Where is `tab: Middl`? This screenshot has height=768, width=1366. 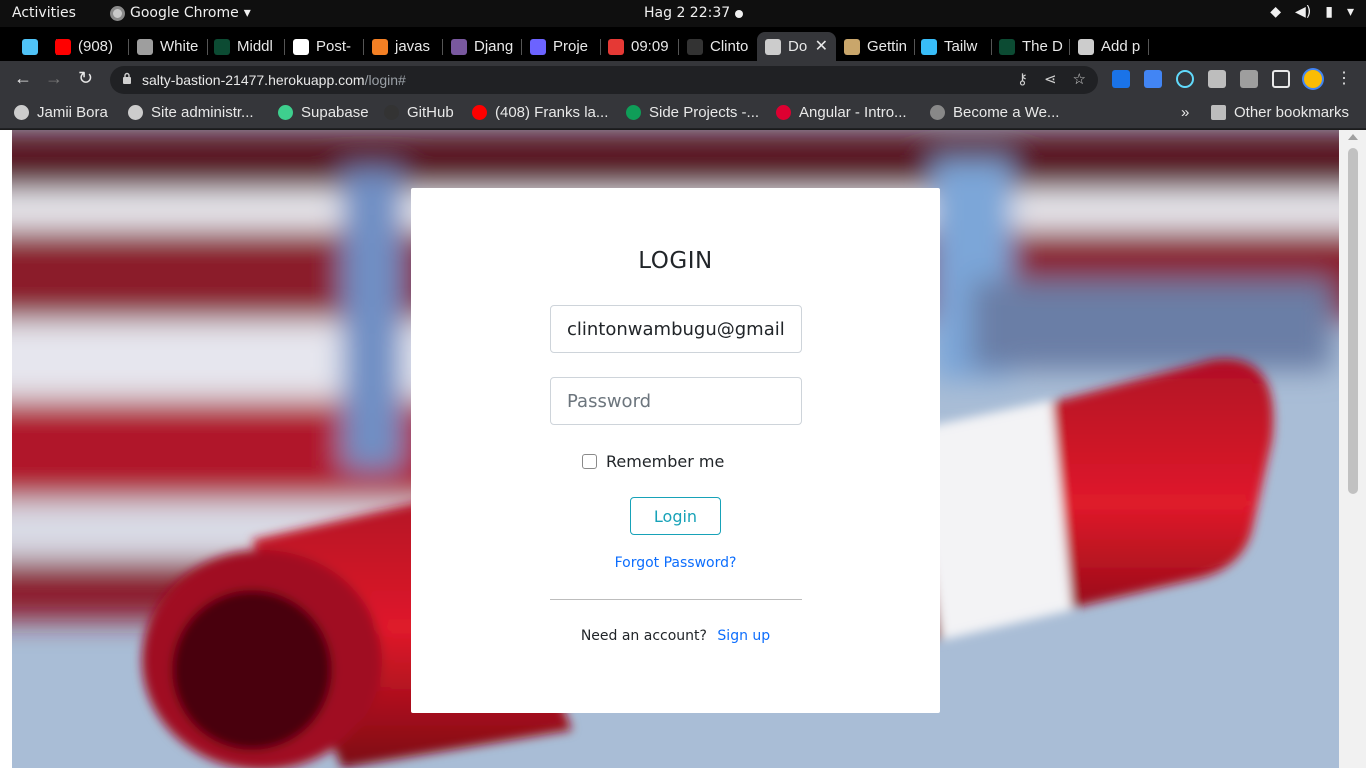 tab: Middl is located at coordinates (245, 46).